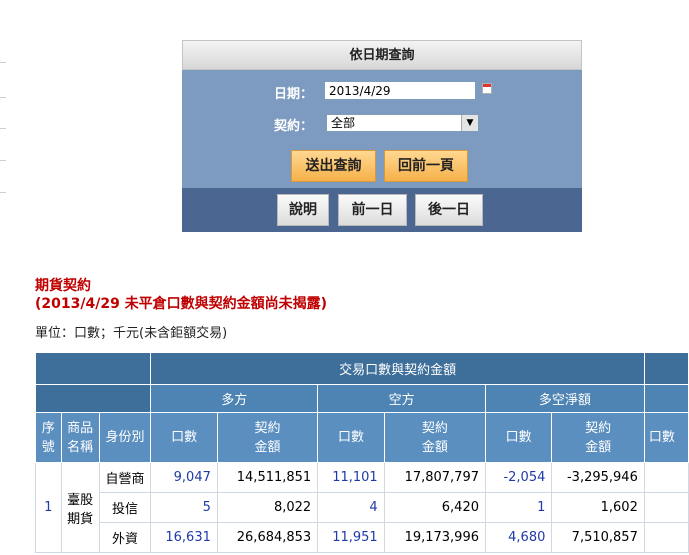  I want to click on long-qty-link: 16,631, so click(184, 537).